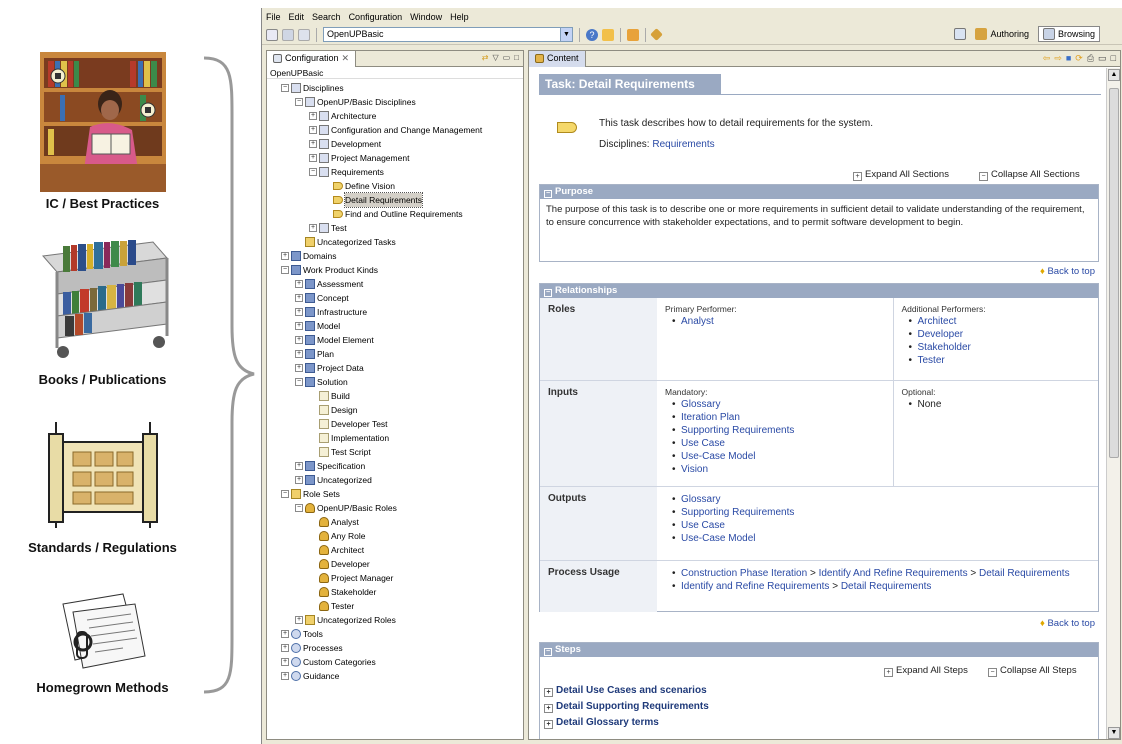 Image resolution: width=1122 pixels, height=744 pixels. What do you see at coordinates (312, 648) in the screenshot?
I see `tree-item: + Processes` at bounding box center [312, 648].